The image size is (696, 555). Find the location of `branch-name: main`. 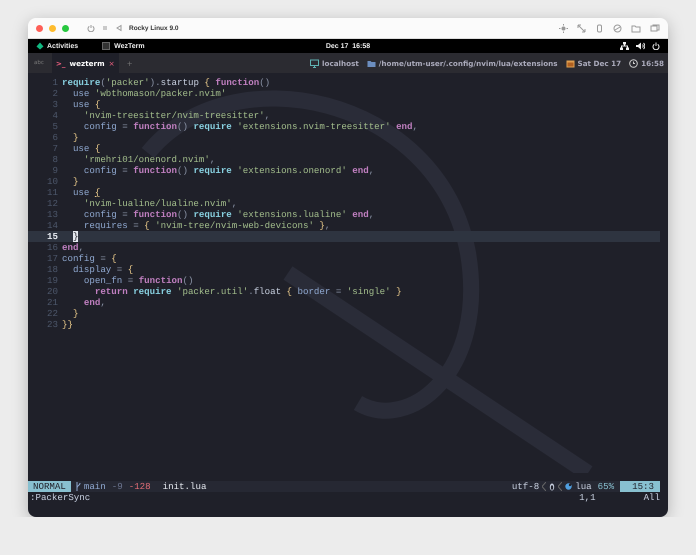

branch-name: main is located at coordinates (95, 486).